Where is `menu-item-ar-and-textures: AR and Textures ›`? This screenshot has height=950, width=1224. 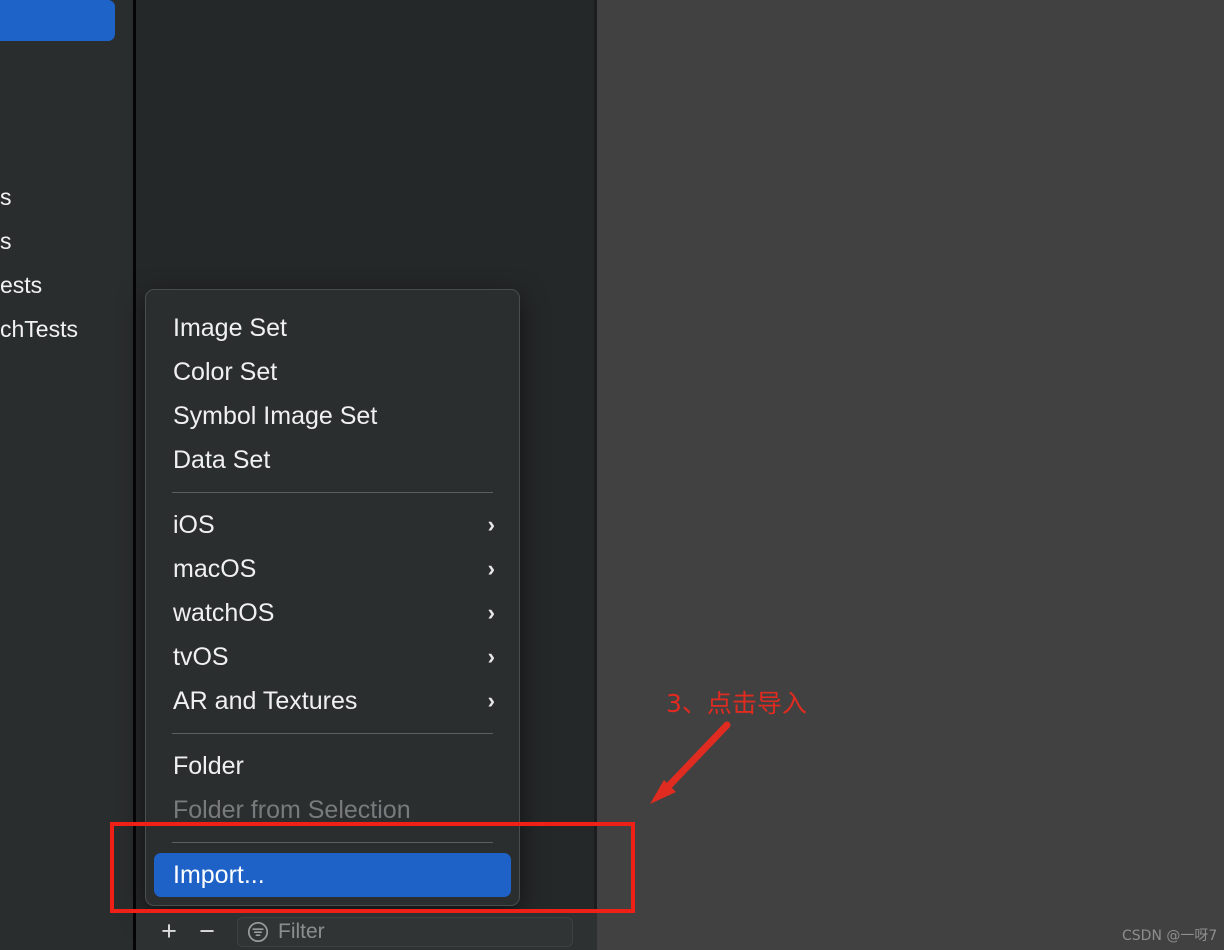
menu-item-ar-and-textures: AR and Textures › is located at coordinates (332, 701).